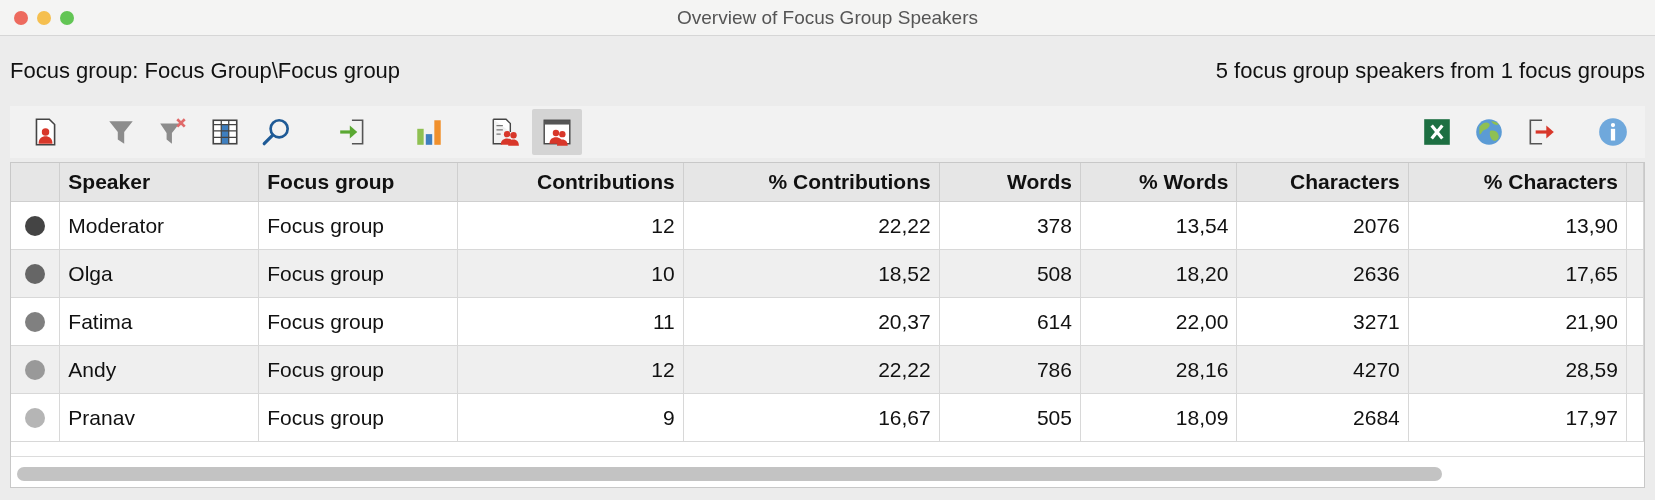  I want to click on table-cell: Moderator, so click(159, 225).